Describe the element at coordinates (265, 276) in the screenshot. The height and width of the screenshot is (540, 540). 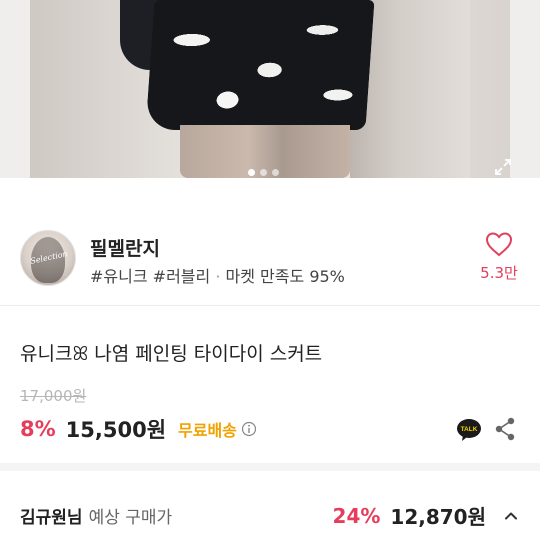
I see `satisfaction-label: 마켓 만족도` at that location.